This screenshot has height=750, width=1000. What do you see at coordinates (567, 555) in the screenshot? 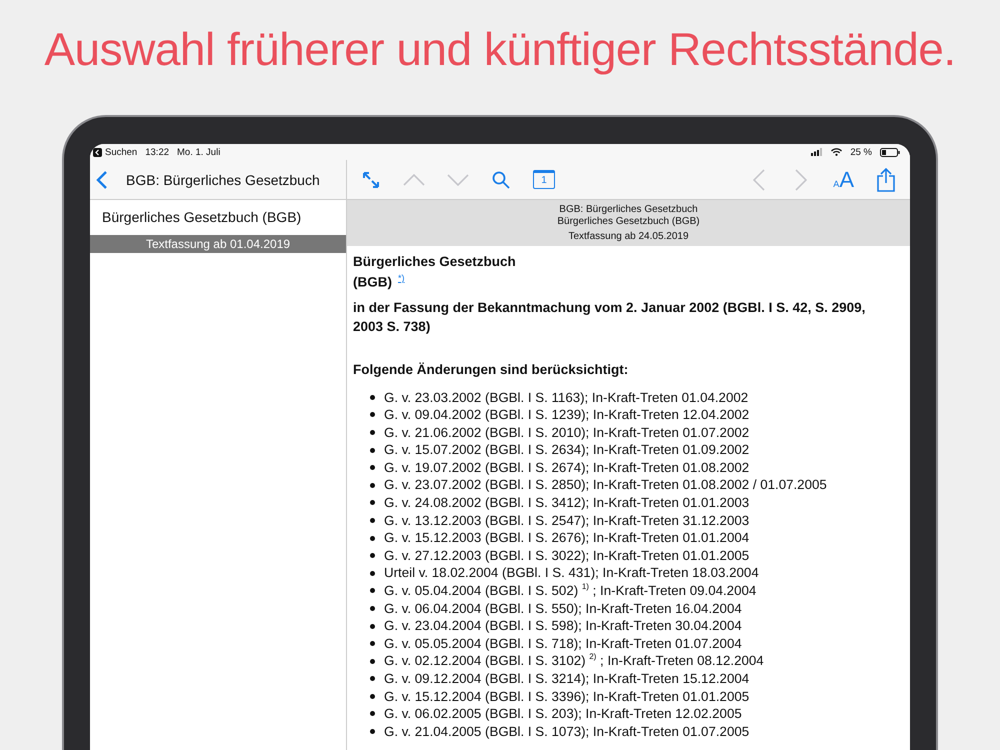
I see `change-entry: G. v. 27.12.2003 (BGBl. I S. 3022); In-Kraft-Treten 01.01.2005` at bounding box center [567, 555].